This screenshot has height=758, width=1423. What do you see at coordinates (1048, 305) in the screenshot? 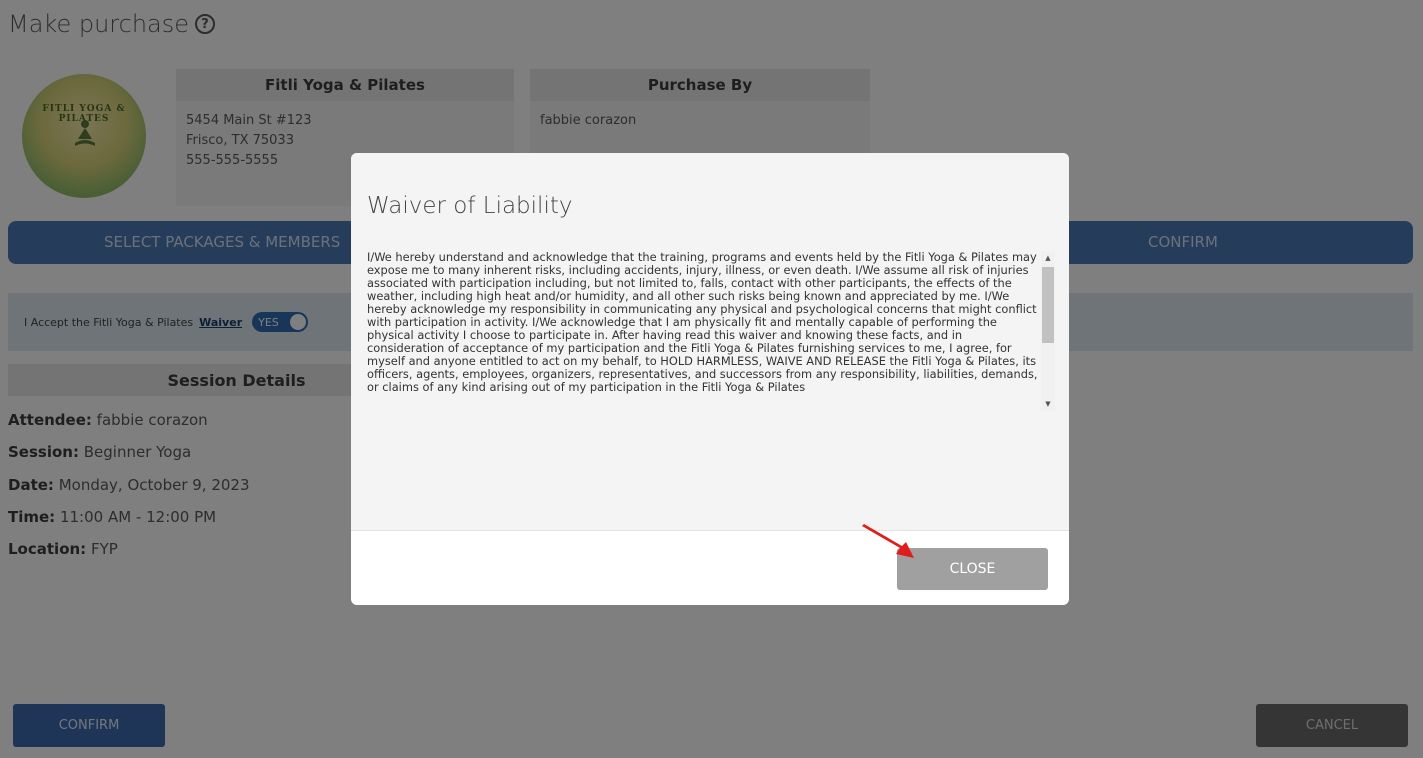
I see `scroll-thumb` at bounding box center [1048, 305].